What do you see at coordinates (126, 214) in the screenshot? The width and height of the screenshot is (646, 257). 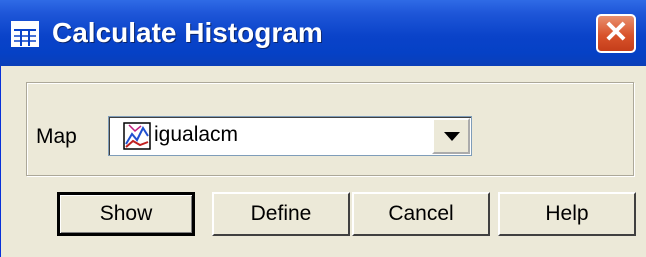 I see `show-button: Show` at bounding box center [126, 214].